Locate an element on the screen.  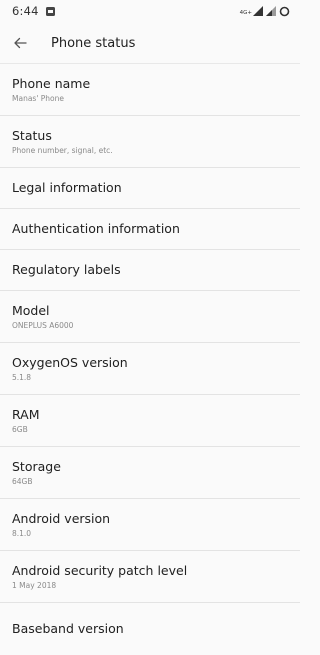
list-item-regulatory-labels: Regulatory labels is located at coordinates (150, 270).